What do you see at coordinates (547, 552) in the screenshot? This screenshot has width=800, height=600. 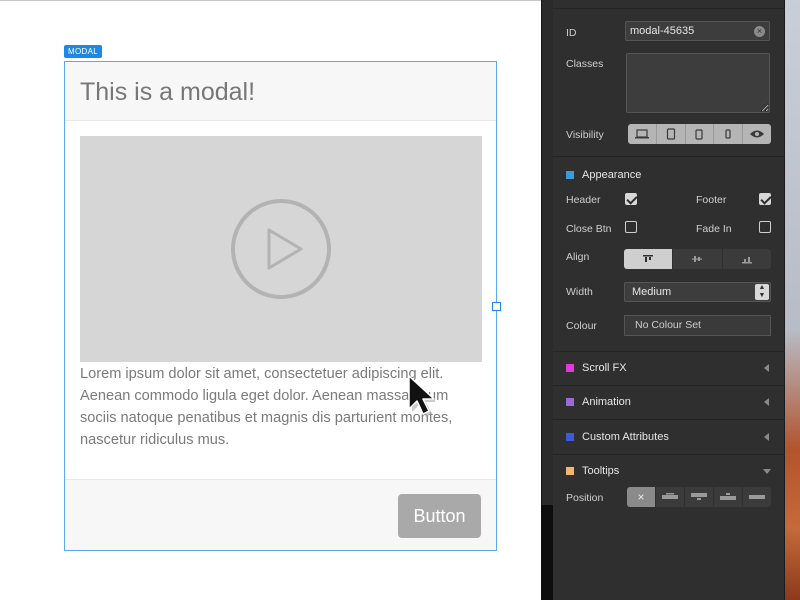 I see `splitter-shadow` at bounding box center [547, 552].